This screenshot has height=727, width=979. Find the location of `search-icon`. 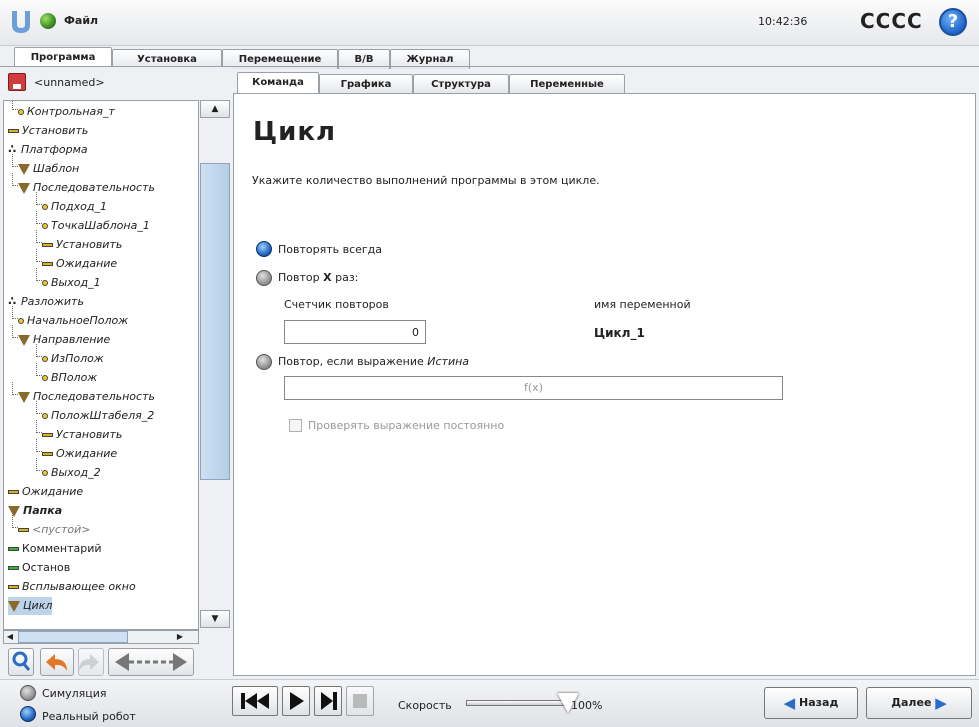

search-icon is located at coordinates (21, 661).